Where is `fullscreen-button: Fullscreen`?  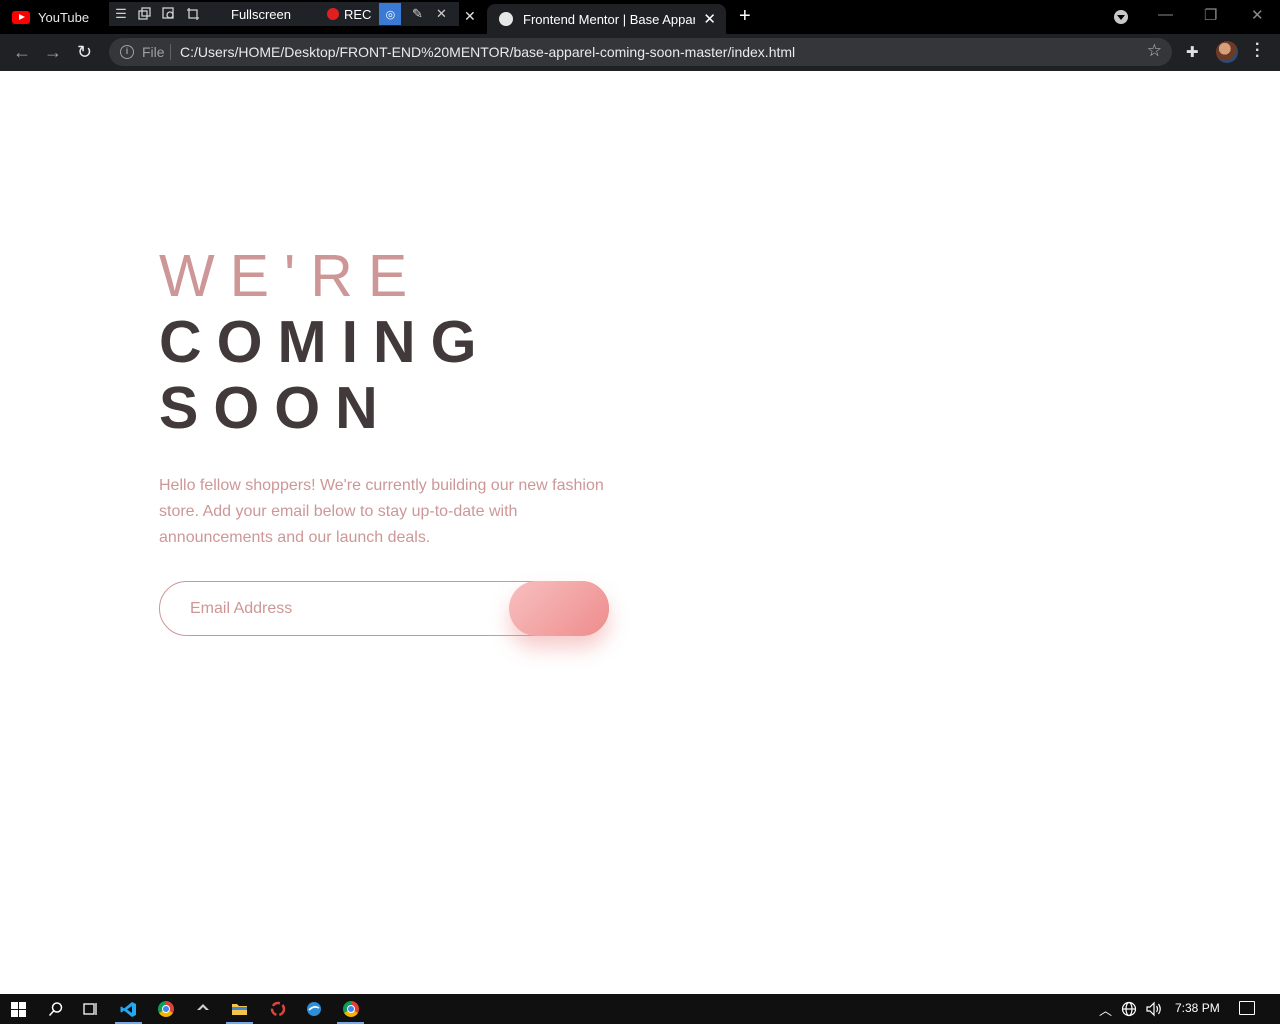 fullscreen-button: Fullscreen is located at coordinates (261, 14).